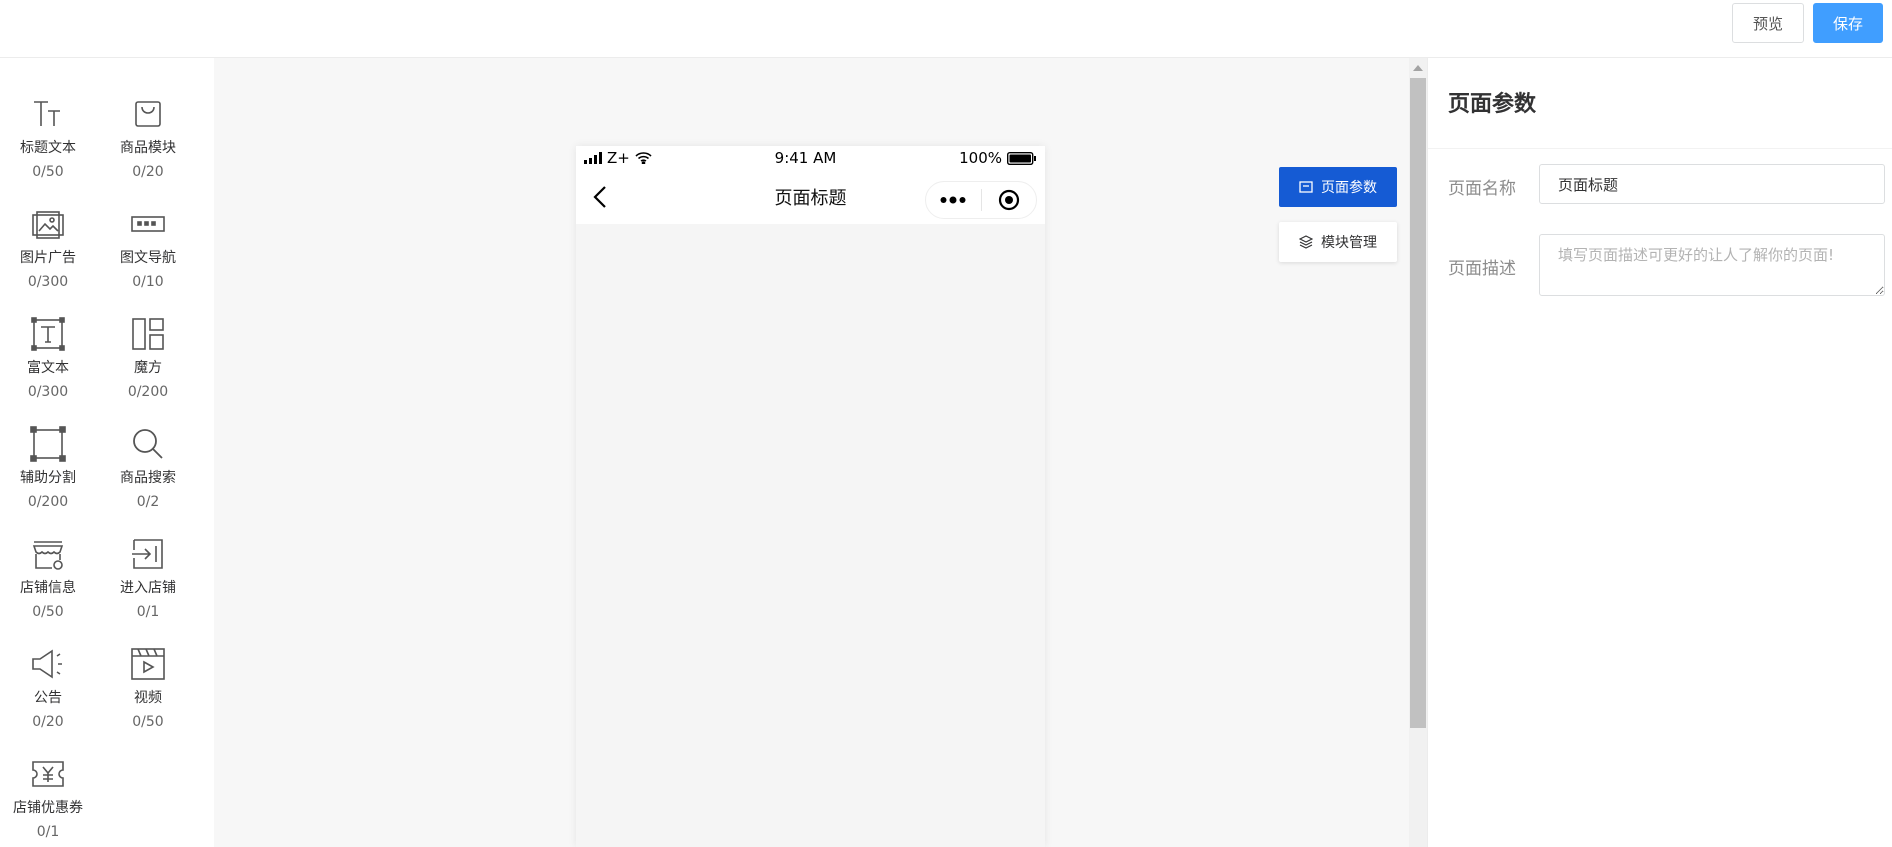 Image resolution: width=1892 pixels, height=847 pixels. I want to click on image-ad-icon, so click(48, 225).